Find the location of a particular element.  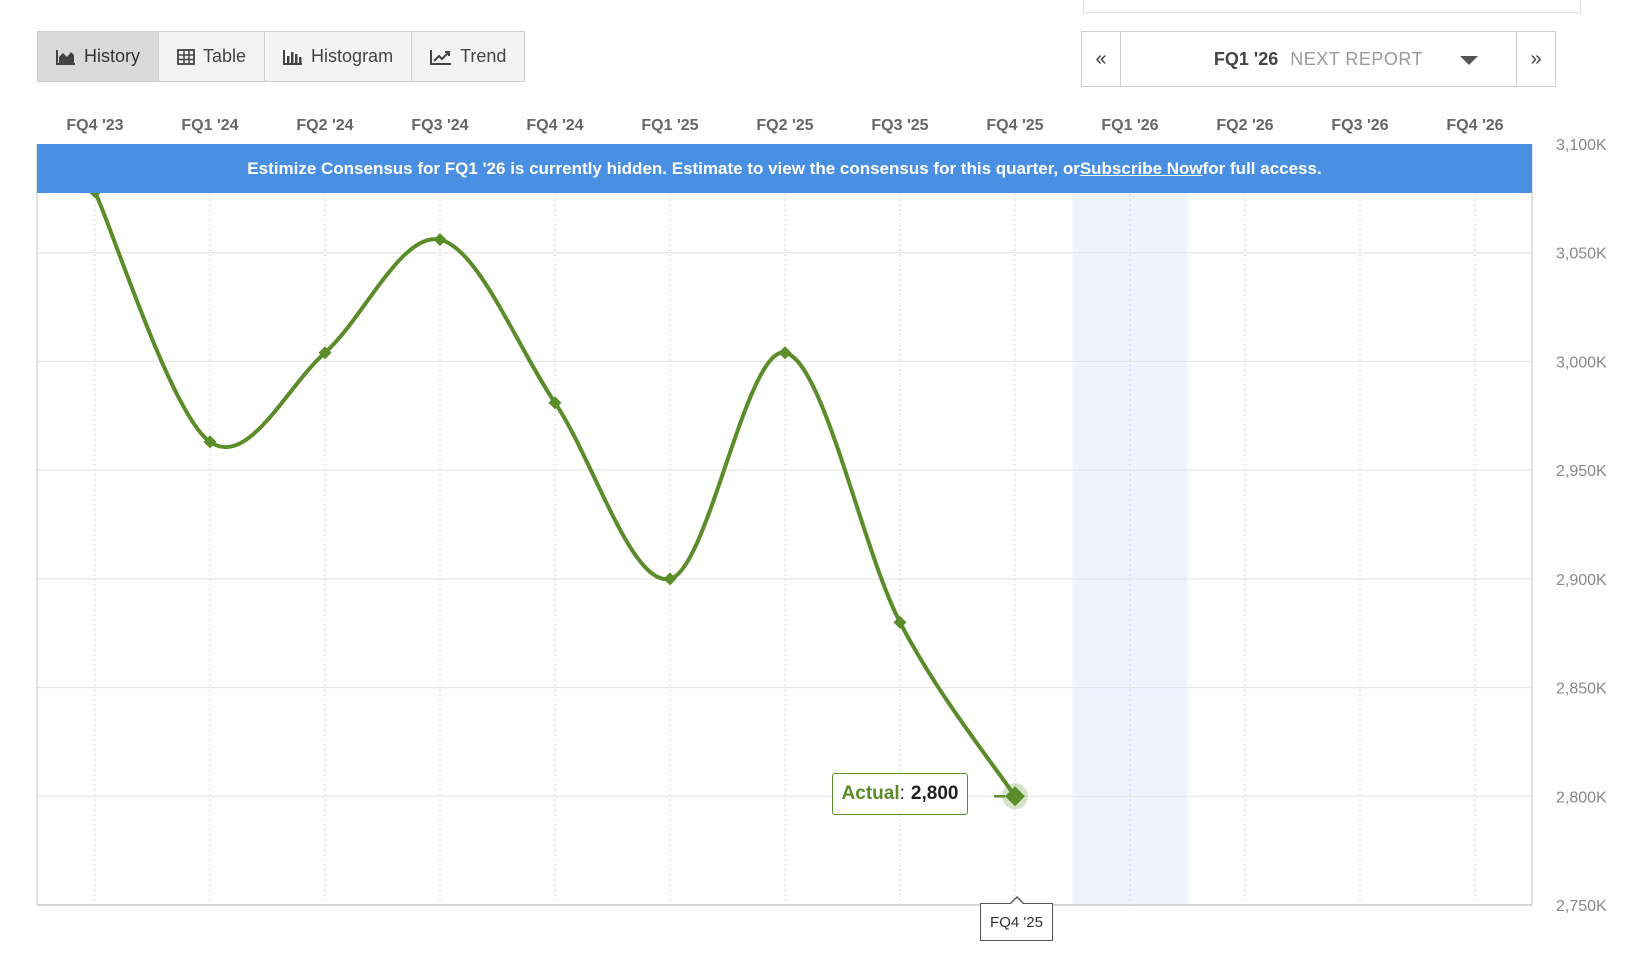

actual-value-label: Actual: 2,800 is located at coordinates (900, 794).